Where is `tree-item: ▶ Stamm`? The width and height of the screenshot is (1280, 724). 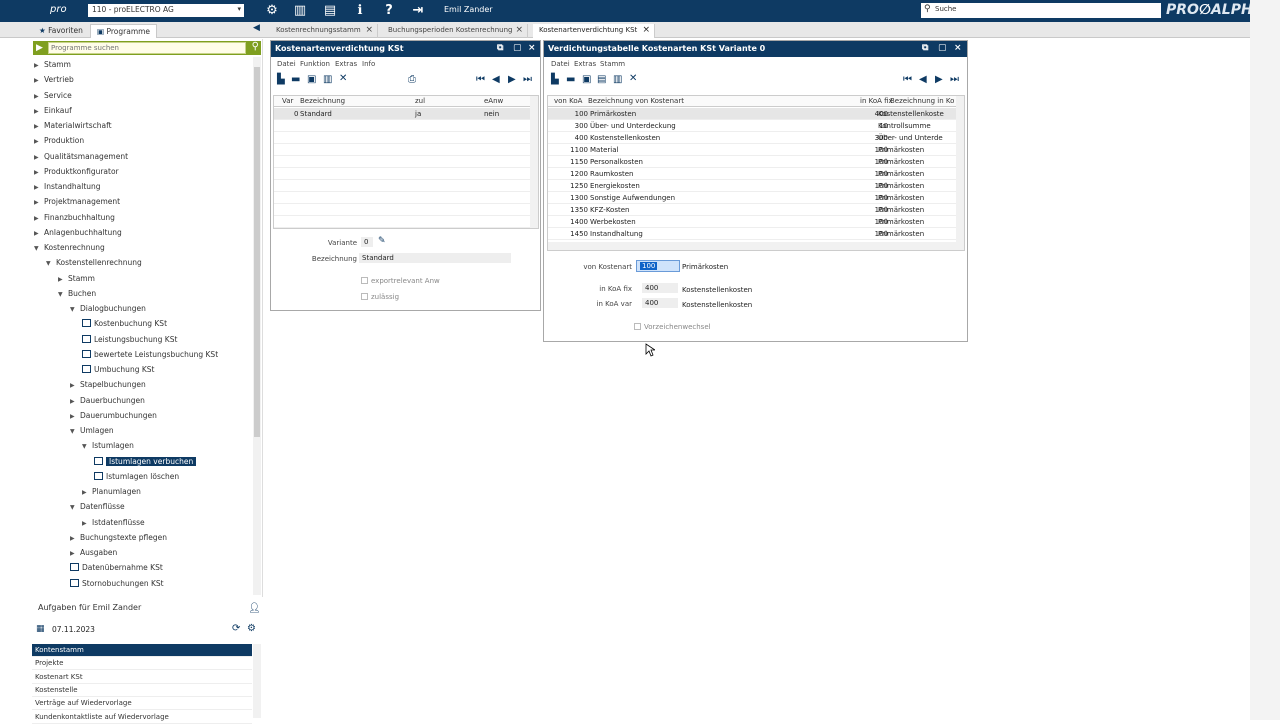 tree-item: ▶ Stamm is located at coordinates (76, 279).